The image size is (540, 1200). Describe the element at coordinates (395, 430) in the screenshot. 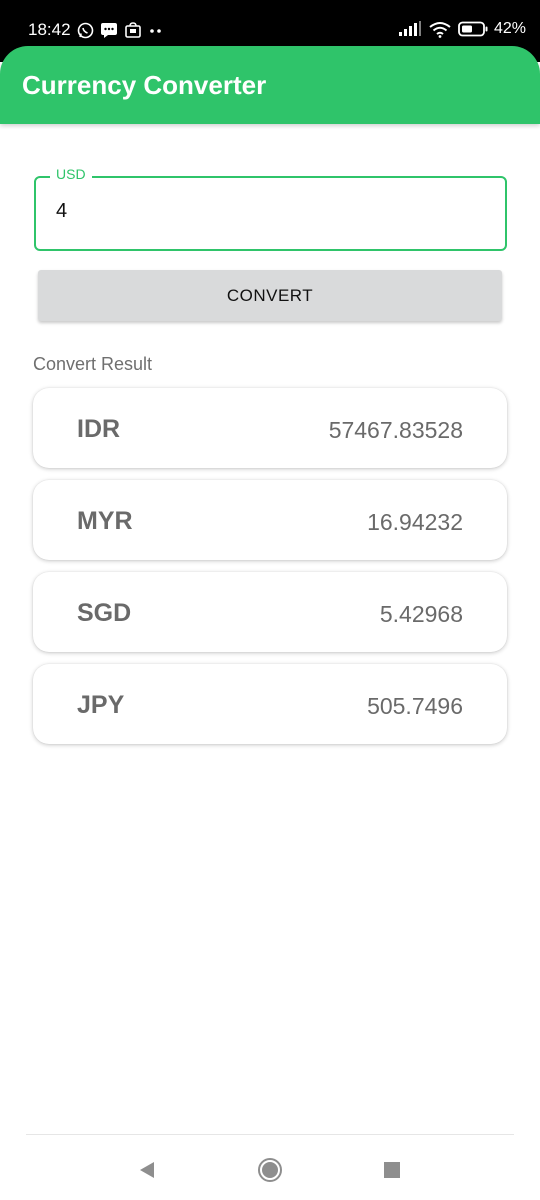

I see `currency-value: 57467.83528` at that location.